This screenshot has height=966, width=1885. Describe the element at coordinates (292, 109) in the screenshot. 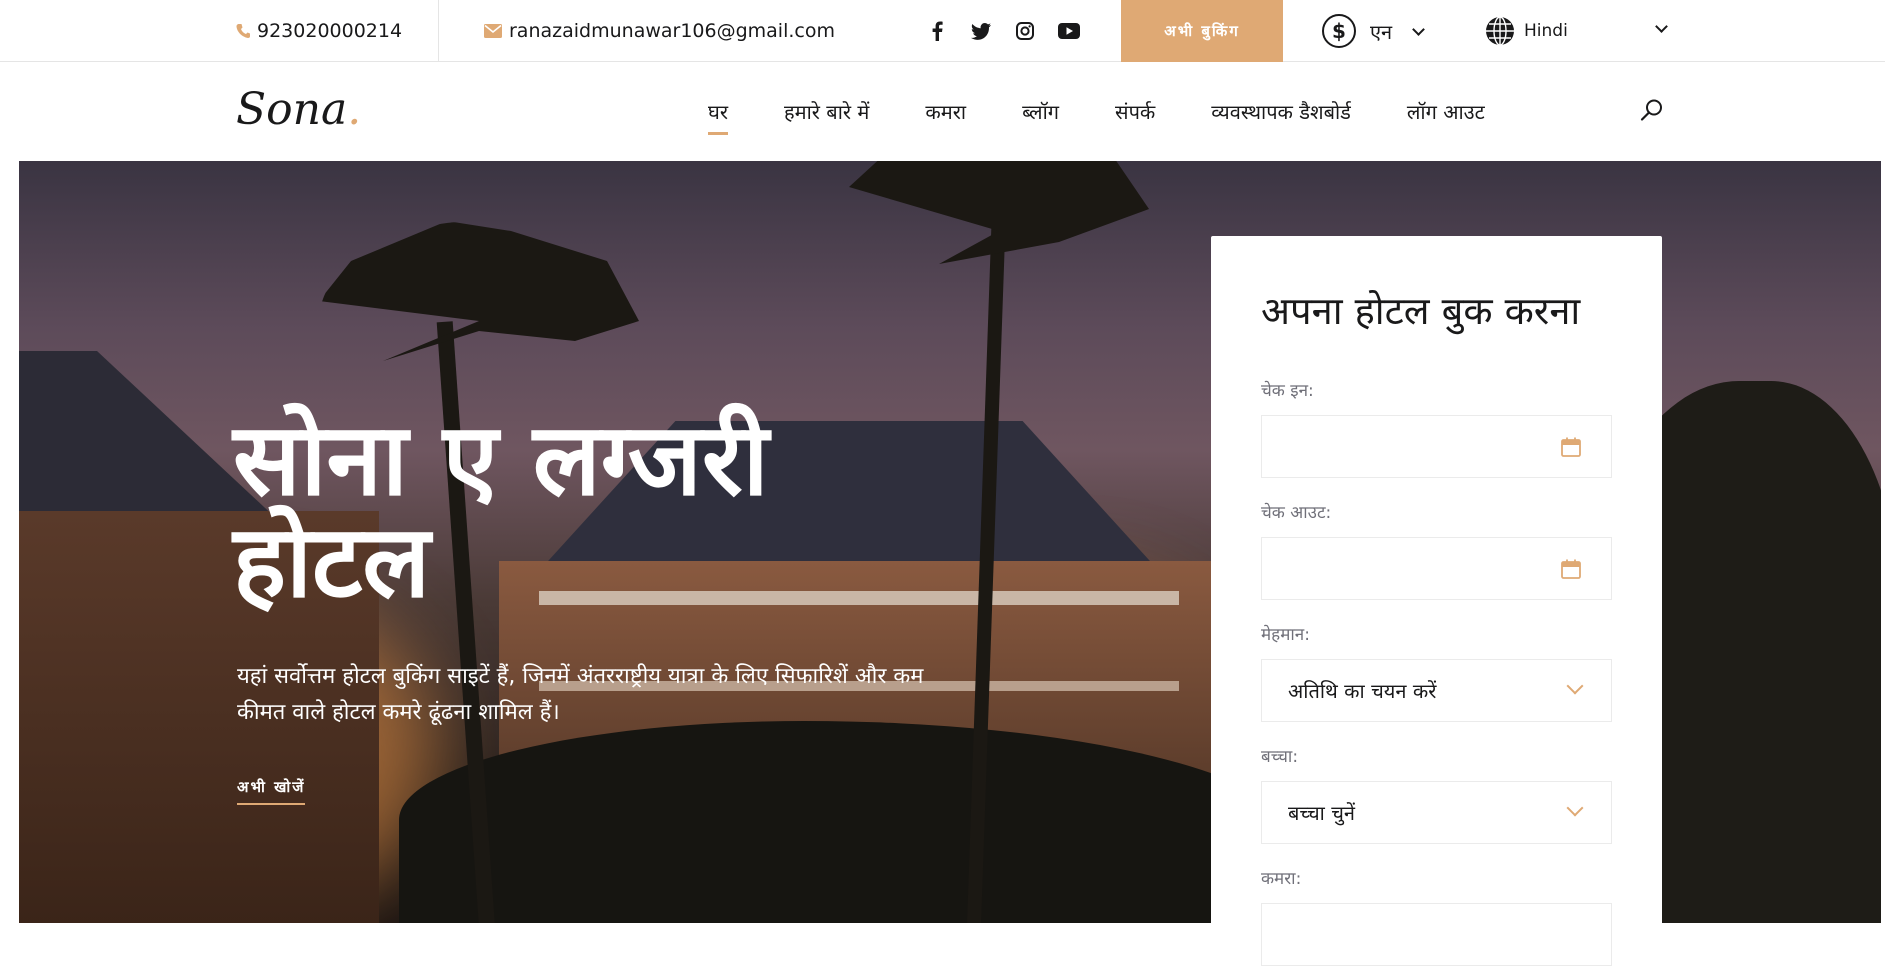

I see `logo-text: Sona` at that location.